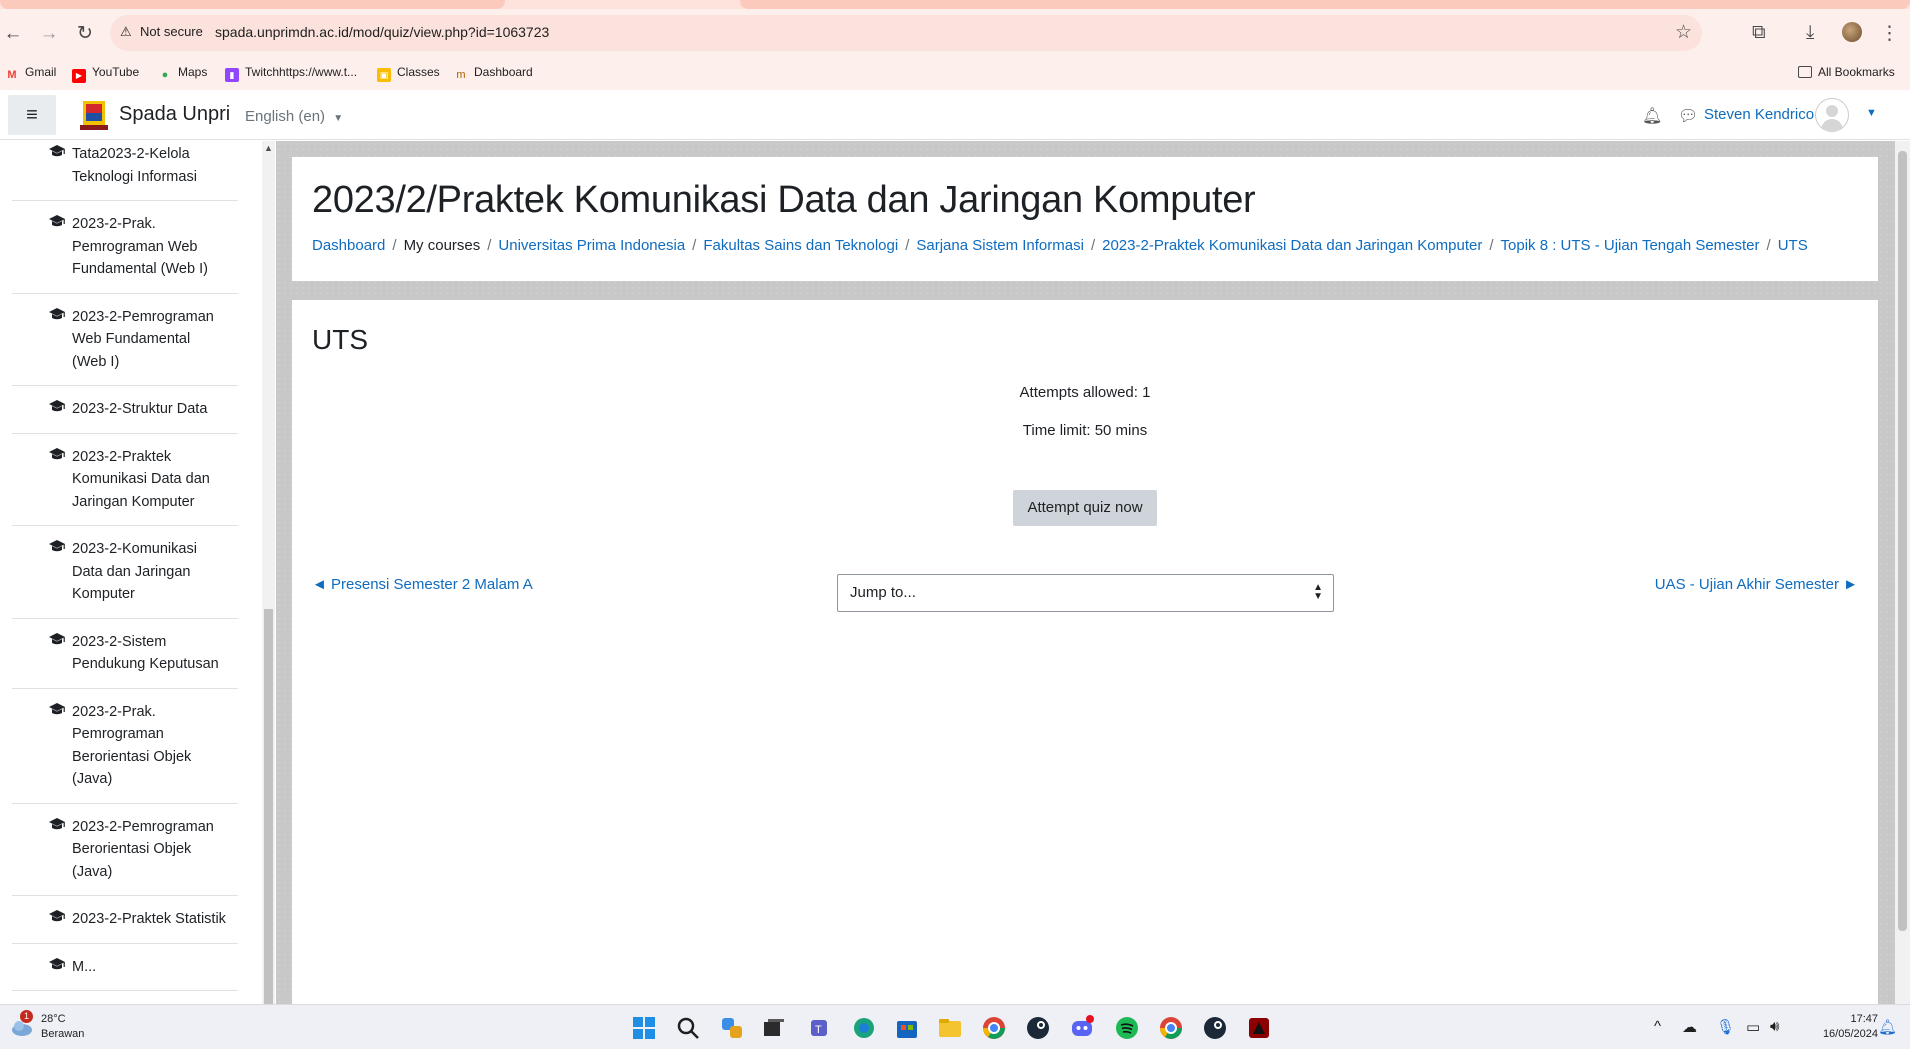 This screenshot has height=1049, width=1910. What do you see at coordinates (493, 73) in the screenshot?
I see `bookmark-dashboard: m Dashboard` at bounding box center [493, 73].